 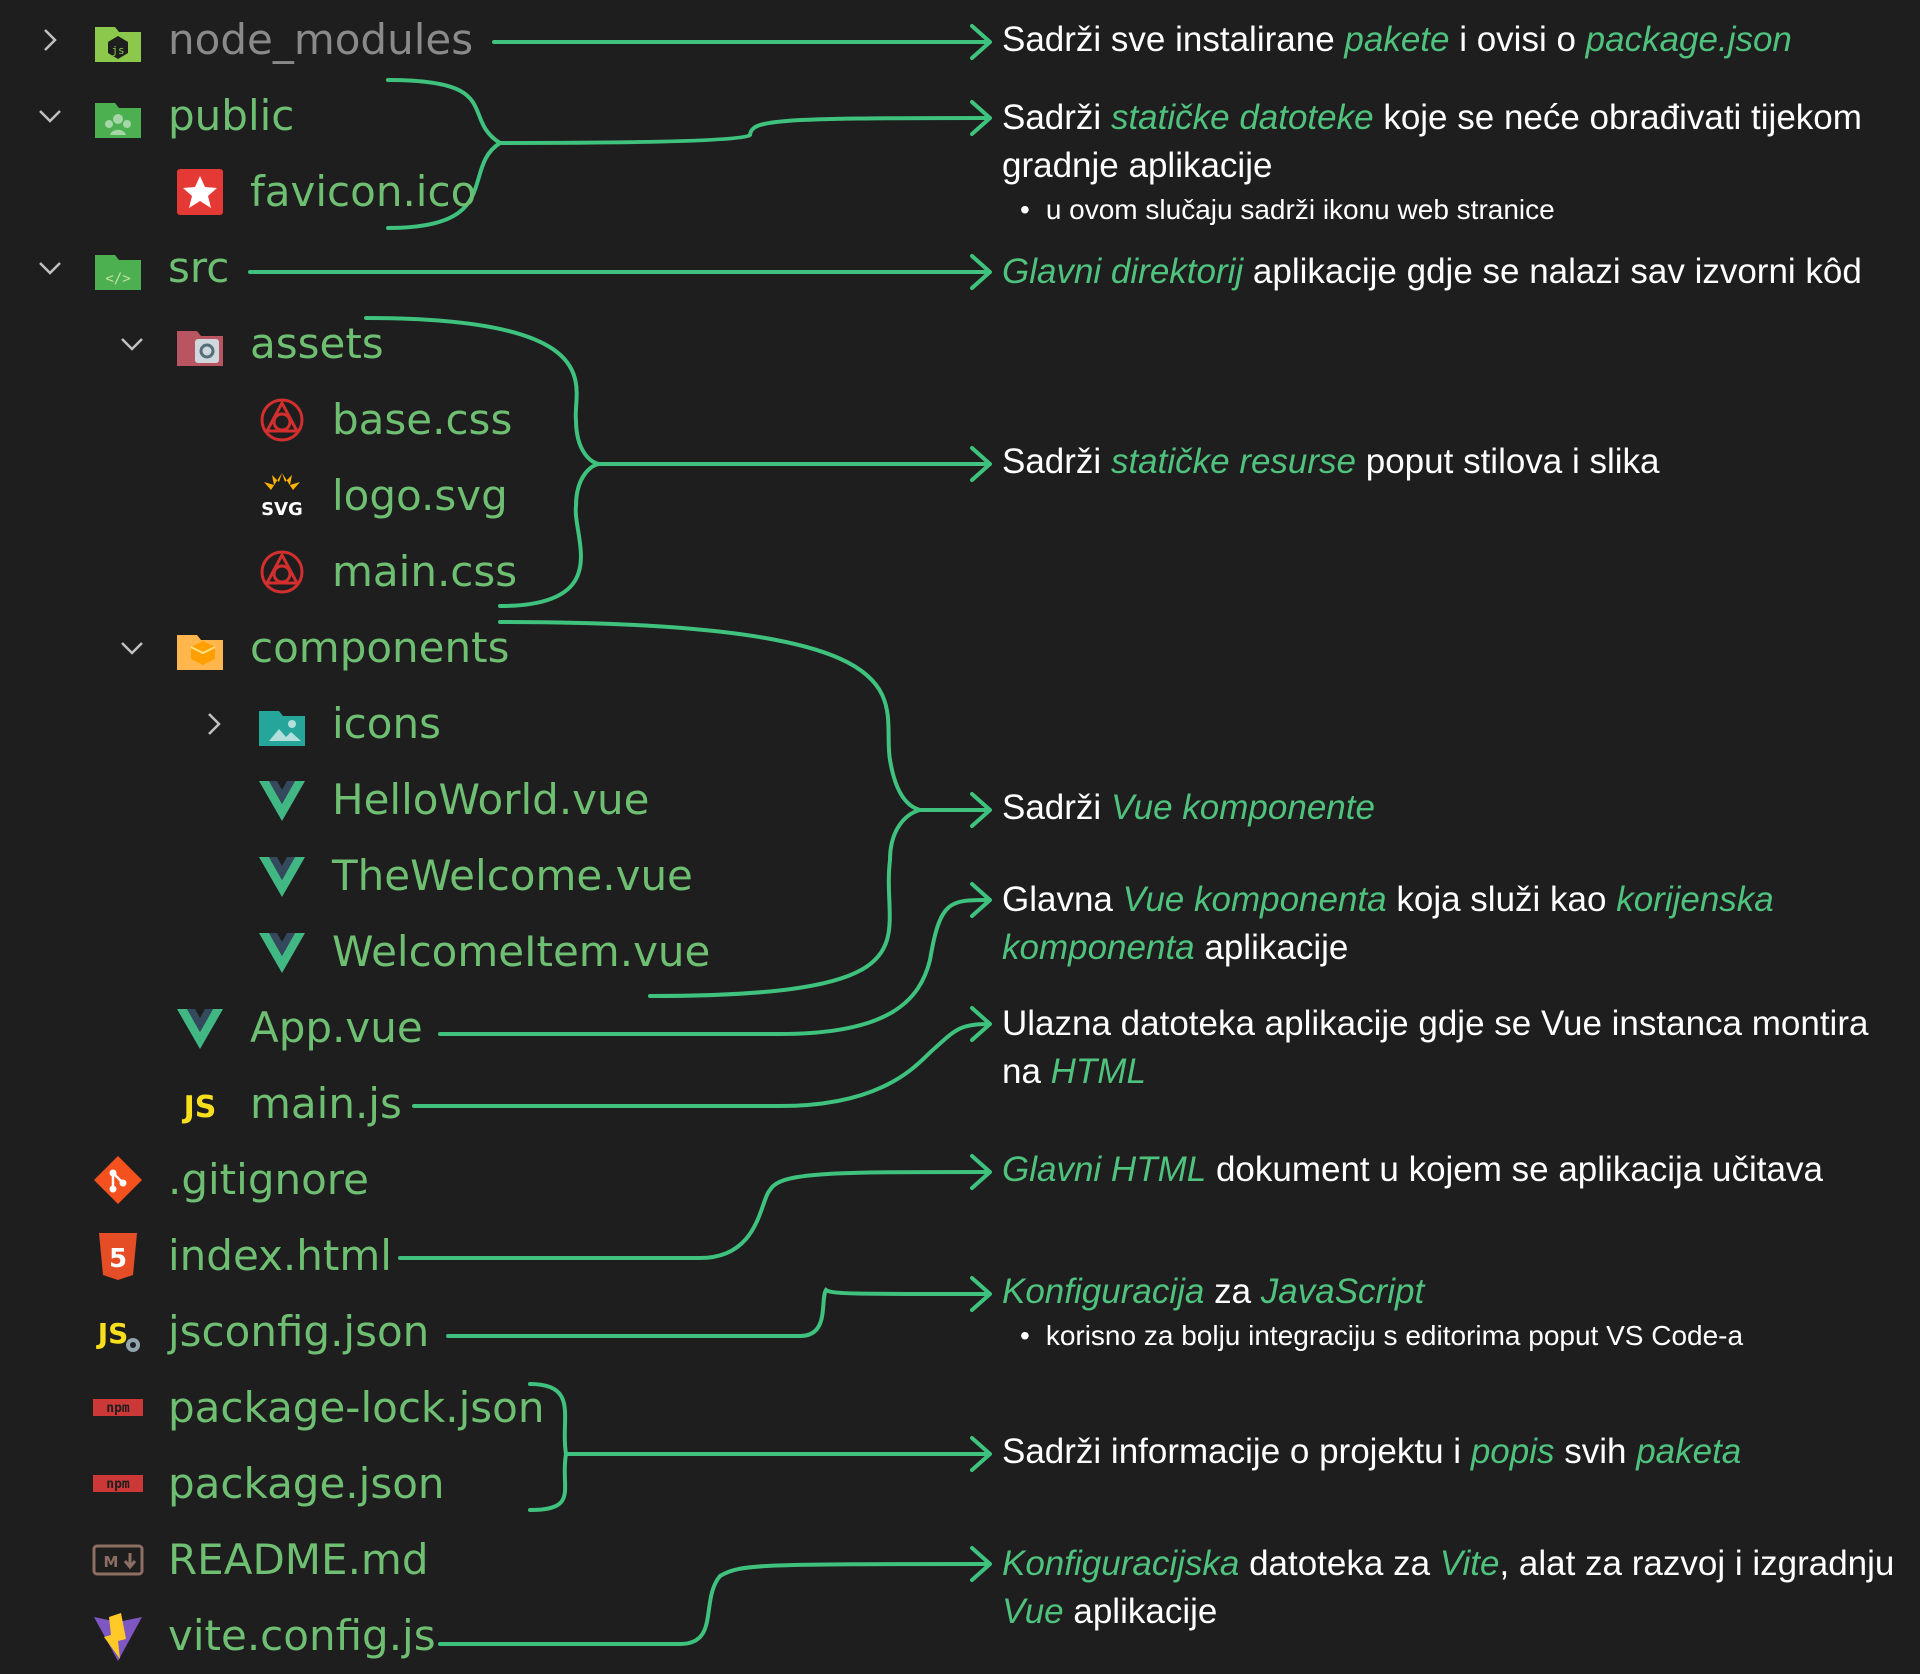 I want to click on highlighted-term: statičke resurse, so click(x=1233, y=461).